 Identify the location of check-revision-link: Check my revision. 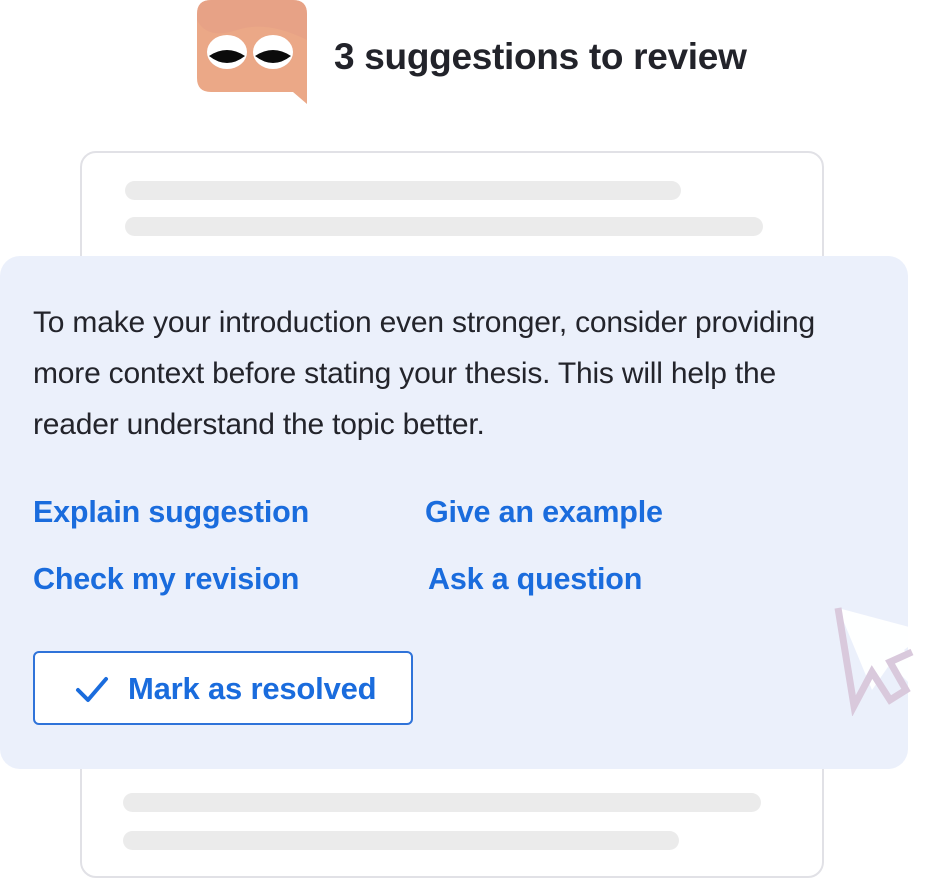
(166, 579).